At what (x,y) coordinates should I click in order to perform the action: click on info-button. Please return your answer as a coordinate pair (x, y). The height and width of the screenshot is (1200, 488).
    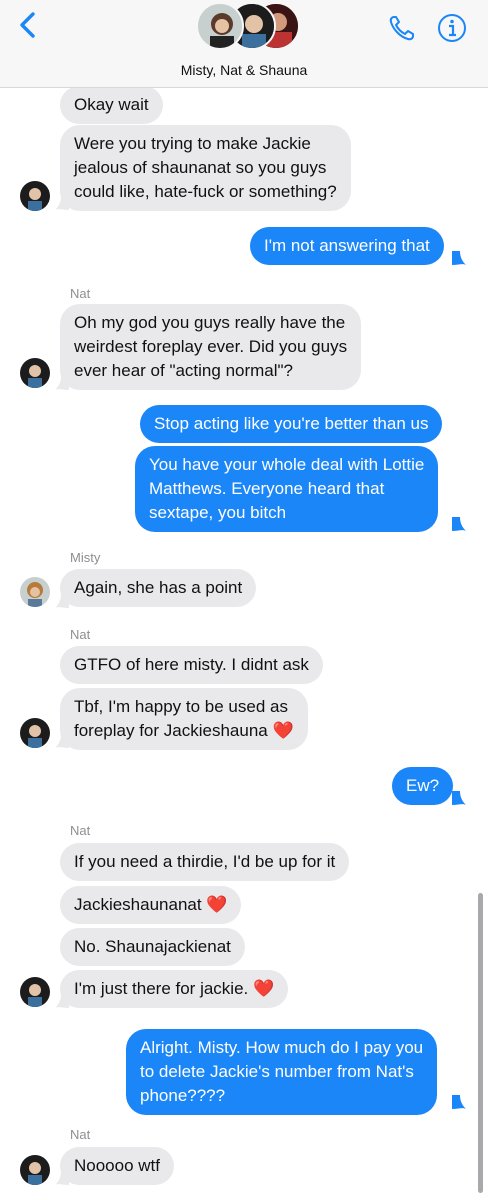
    Looking at the image, I should click on (452, 28).